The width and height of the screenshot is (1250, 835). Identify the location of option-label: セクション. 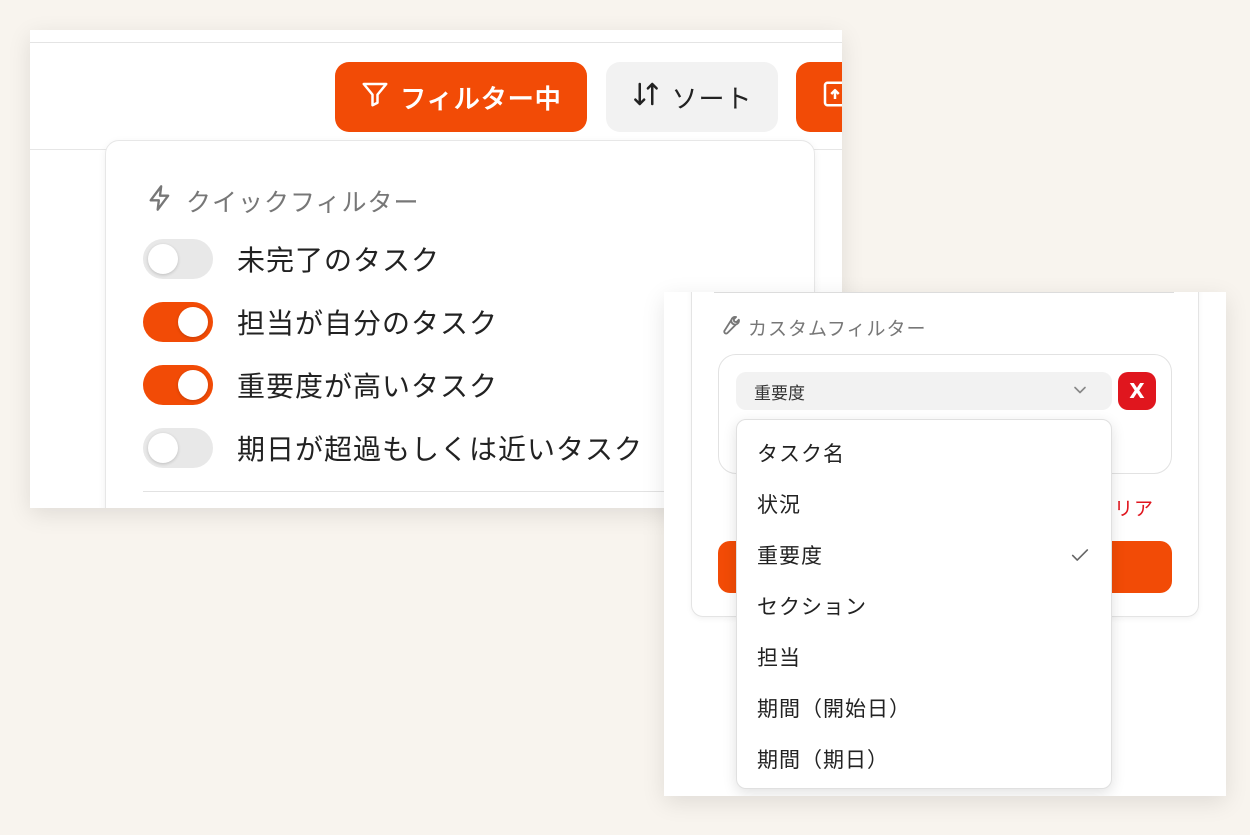
(812, 607).